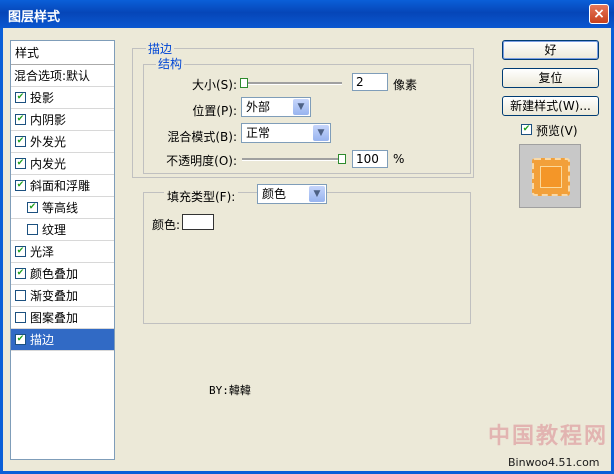 This screenshot has height=474, width=614. I want to click on fill-group, so click(307, 258).